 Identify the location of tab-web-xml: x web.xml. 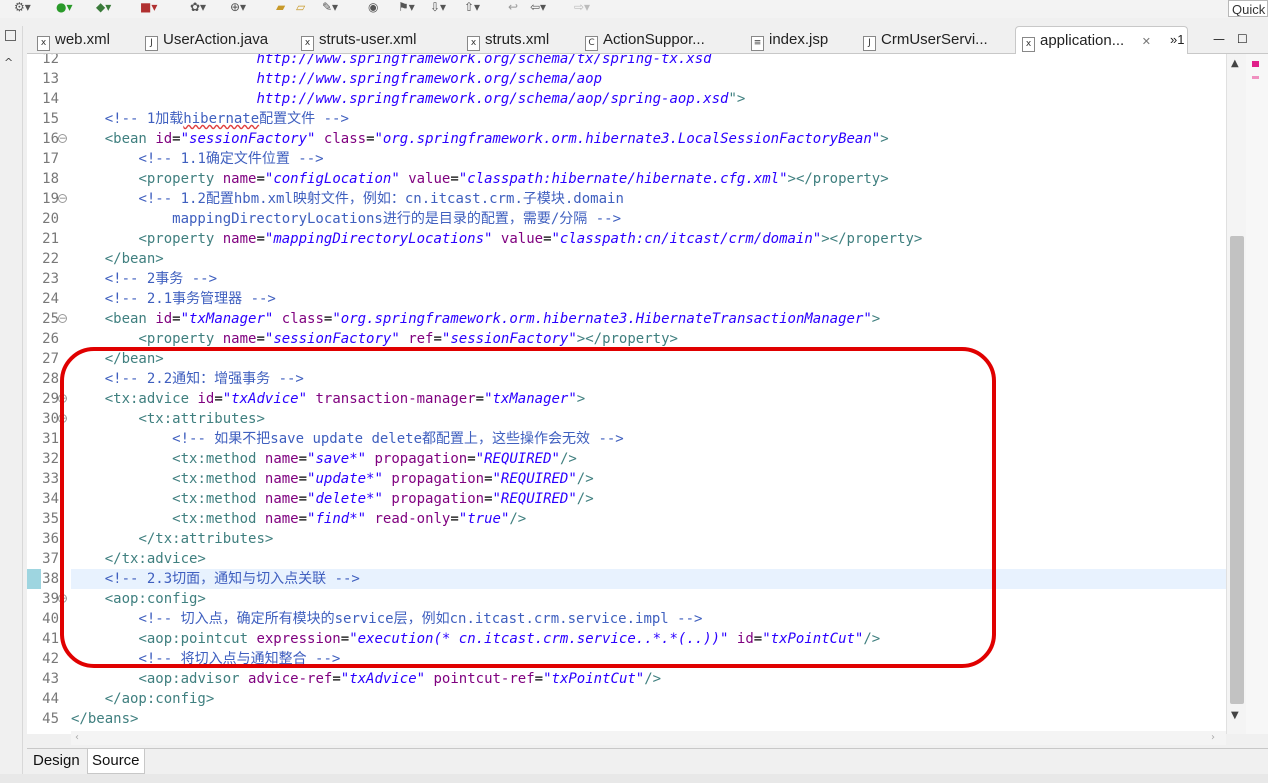
(84, 39).